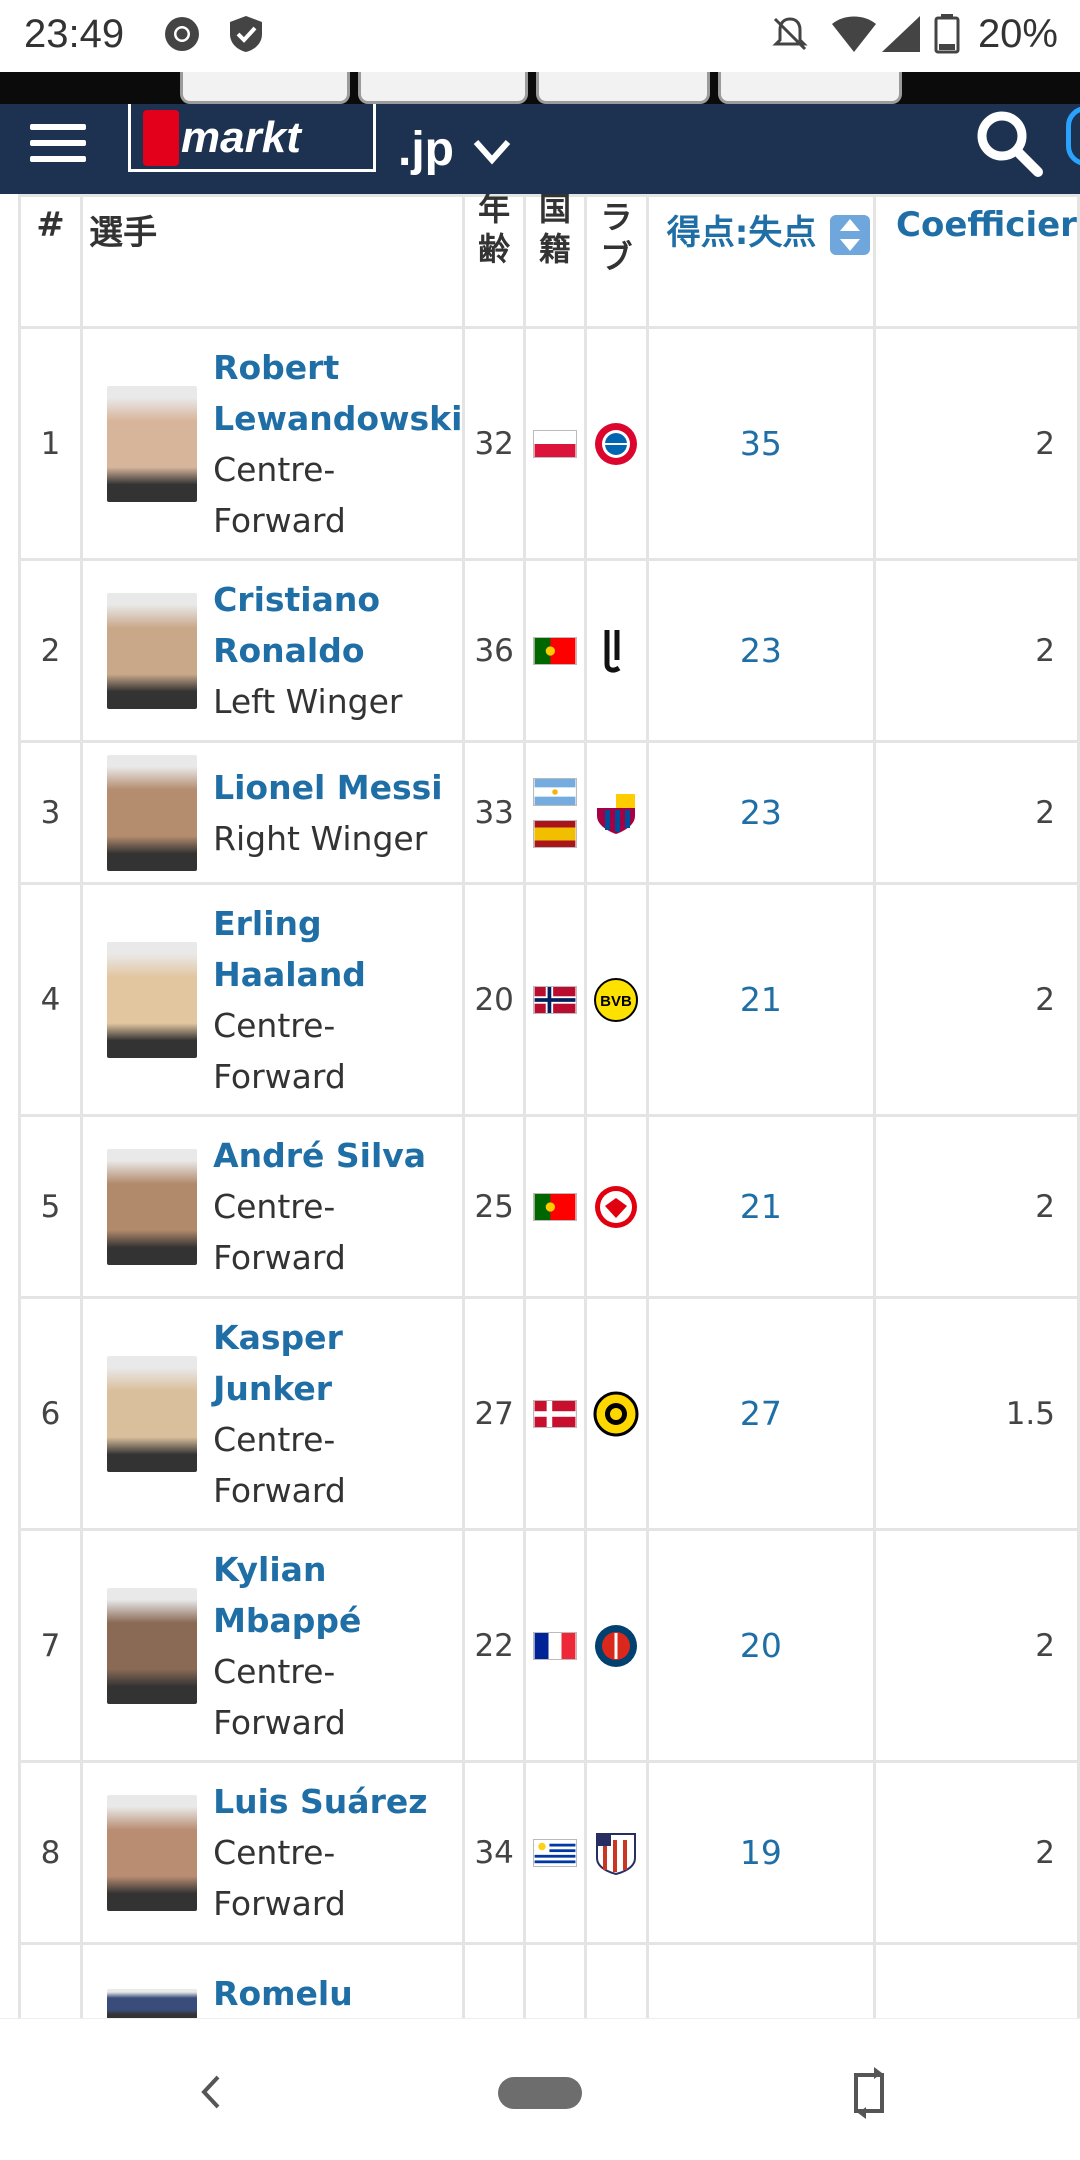  I want to click on bodo-glimt-crest-icon, so click(616, 1414).